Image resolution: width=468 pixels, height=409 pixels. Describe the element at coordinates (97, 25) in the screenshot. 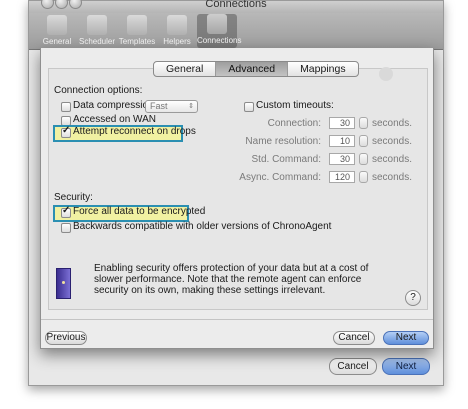

I see `calendar-icon` at that location.